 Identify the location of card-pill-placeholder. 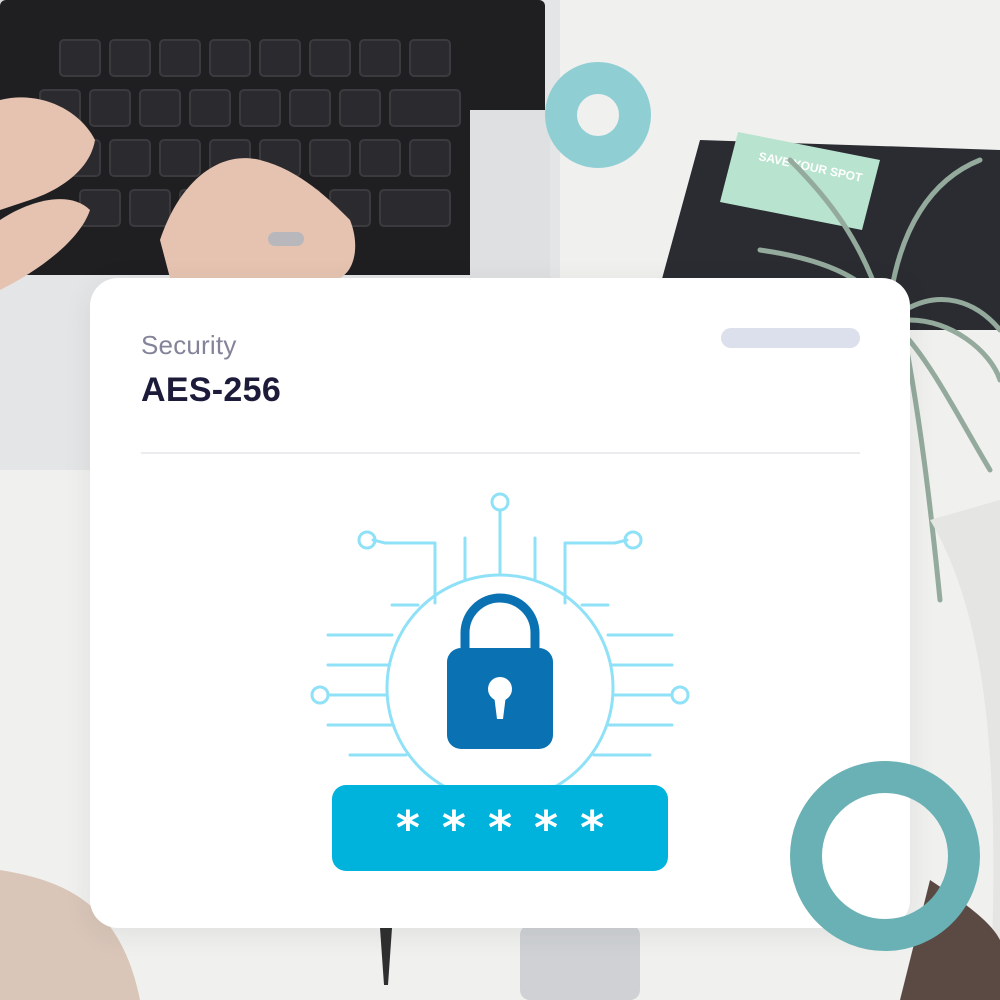
(790, 338).